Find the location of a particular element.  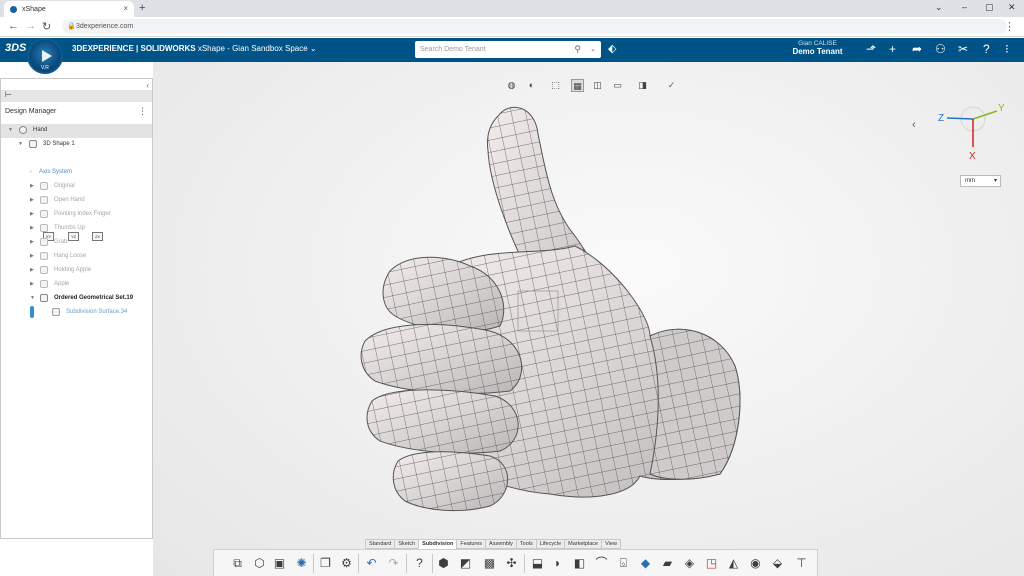

shell-icon: ⬙ is located at coordinates (777, 563).